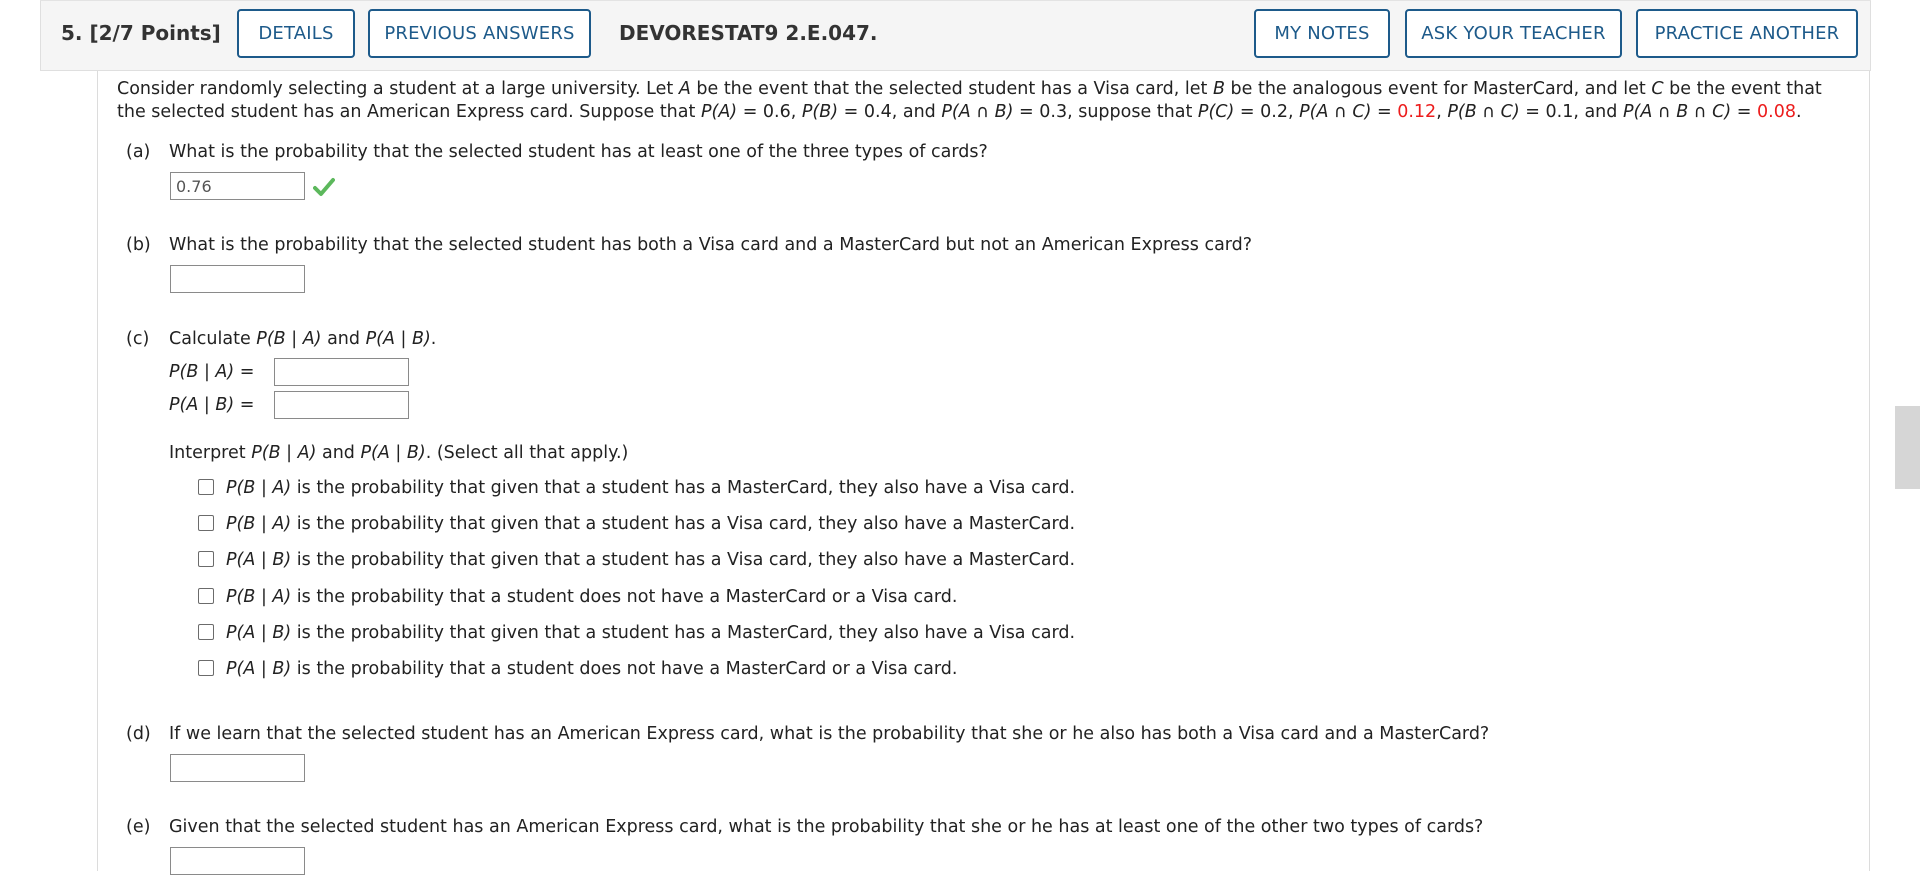 The width and height of the screenshot is (1920, 875). Describe the element at coordinates (206, 632) in the screenshot. I see `option-5-checkbox` at that location.